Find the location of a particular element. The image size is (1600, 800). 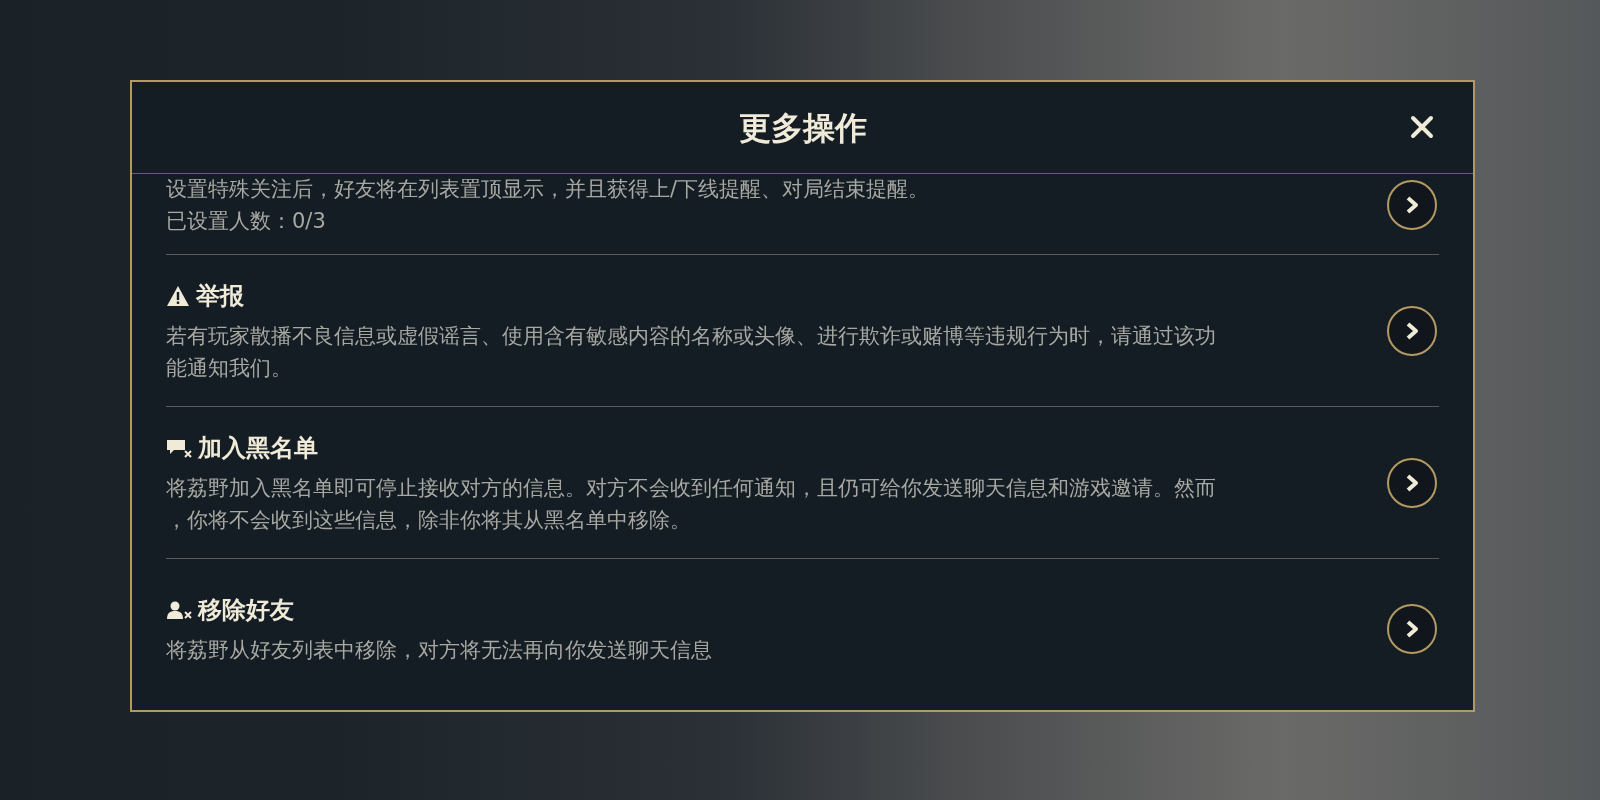

option-description: ，你将不会收到这些信息，除非你将其从黑名单中移除。 is located at coordinates (429, 520).